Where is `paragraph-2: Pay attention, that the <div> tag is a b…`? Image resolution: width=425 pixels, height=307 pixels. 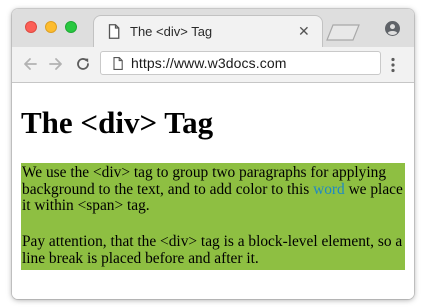
paragraph-2: Pay attention, that the <div> tag is a b… is located at coordinates (212, 250).